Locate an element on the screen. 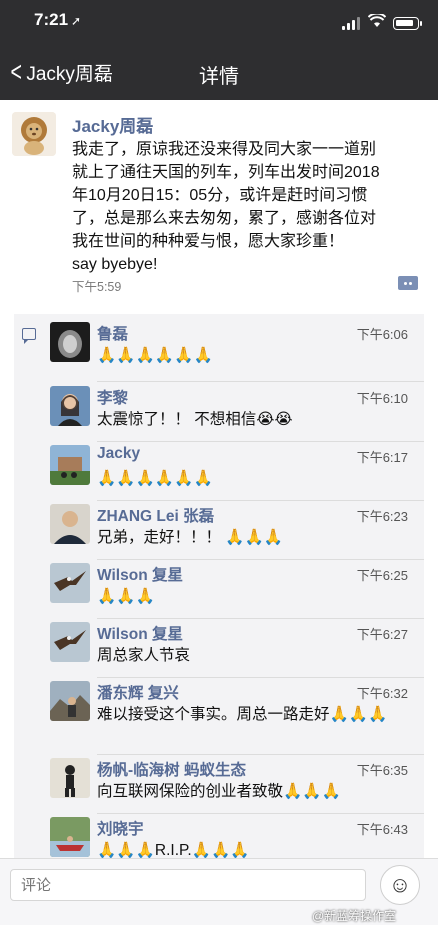 The height and width of the screenshot is (925, 438). comment-input is located at coordinates (188, 885).